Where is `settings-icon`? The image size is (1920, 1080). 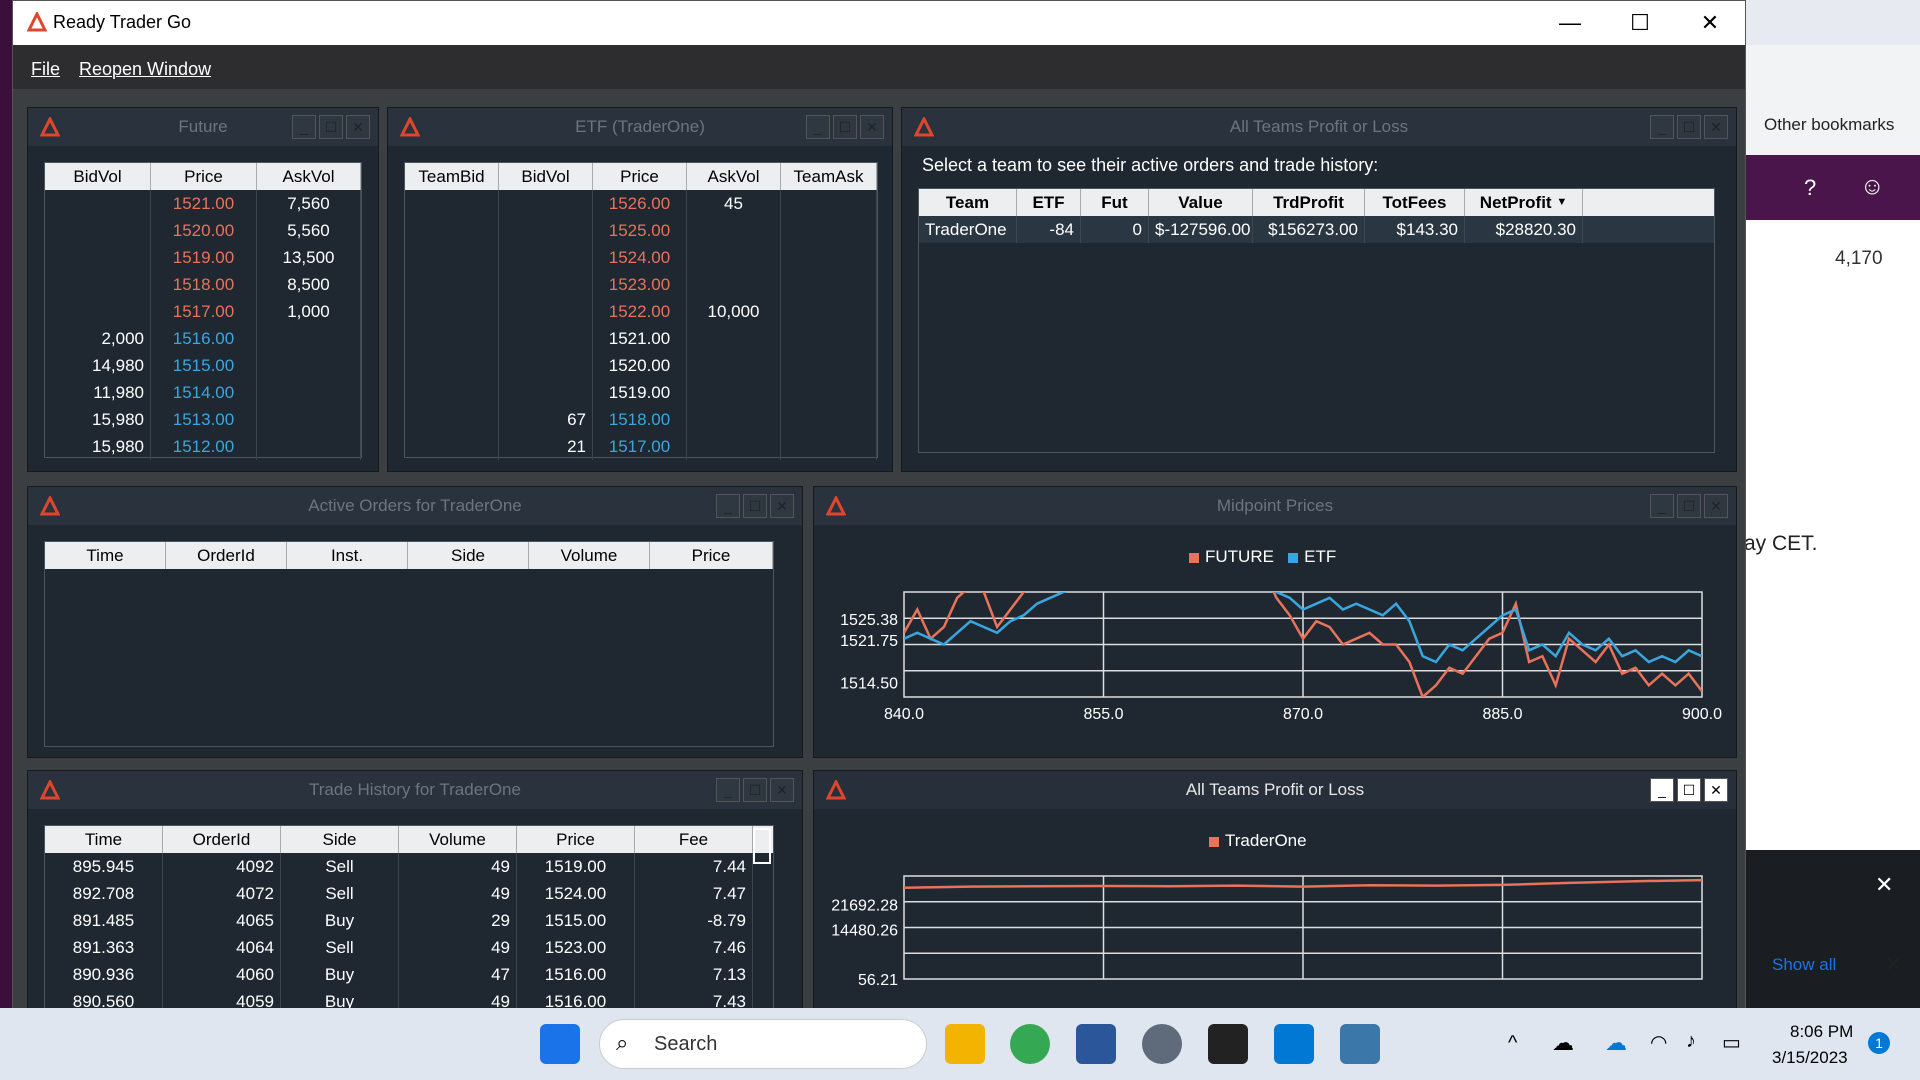 settings-icon is located at coordinates (1162, 1044).